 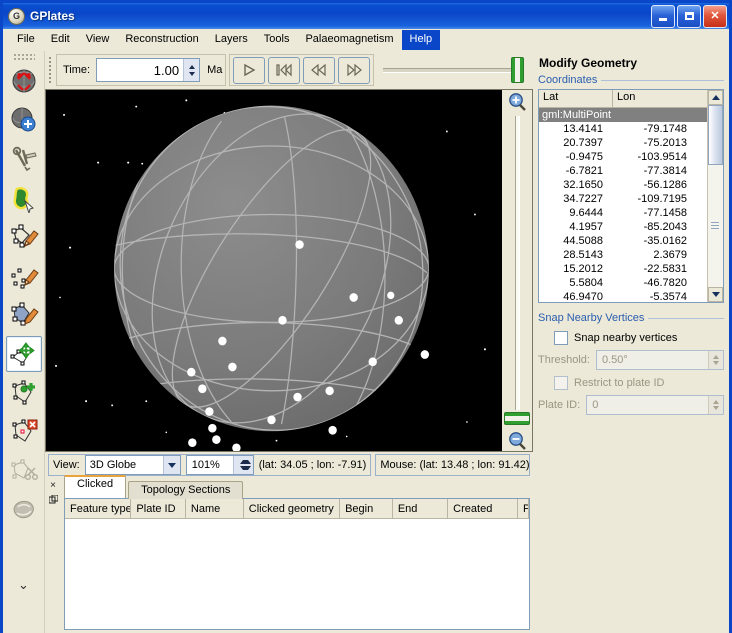 I want to click on dock-float-button, so click(x=53, y=500).